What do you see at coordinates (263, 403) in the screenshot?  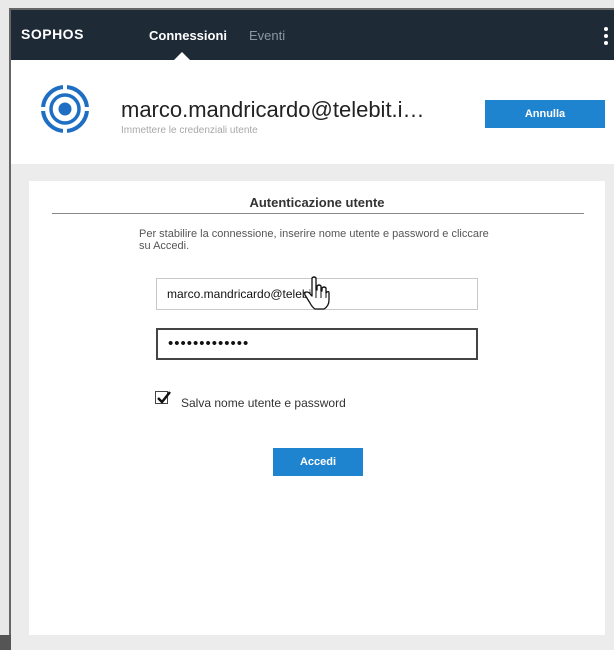 I see `save-credentials-label: Salva nome utente e password` at bounding box center [263, 403].